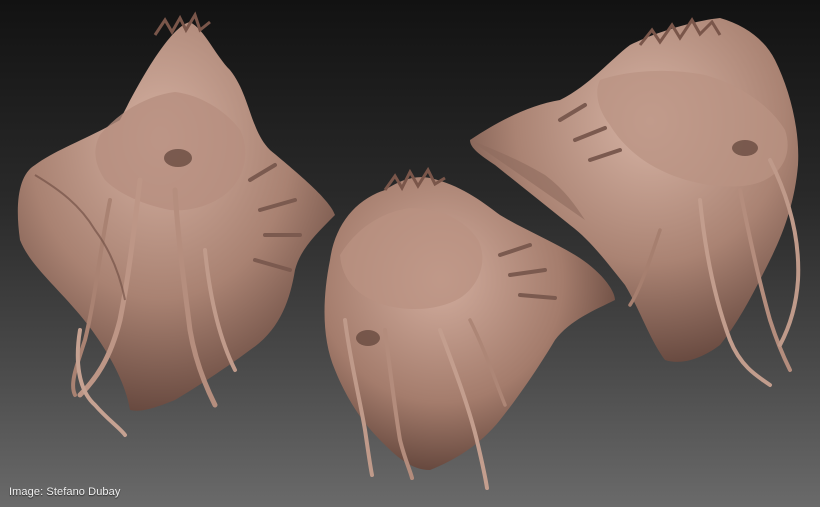 The image size is (820, 507). What do you see at coordinates (65, 492) in the screenshot?
I see `image-credit: Image: Stefano Dubay` at bounding box center [65, 492].